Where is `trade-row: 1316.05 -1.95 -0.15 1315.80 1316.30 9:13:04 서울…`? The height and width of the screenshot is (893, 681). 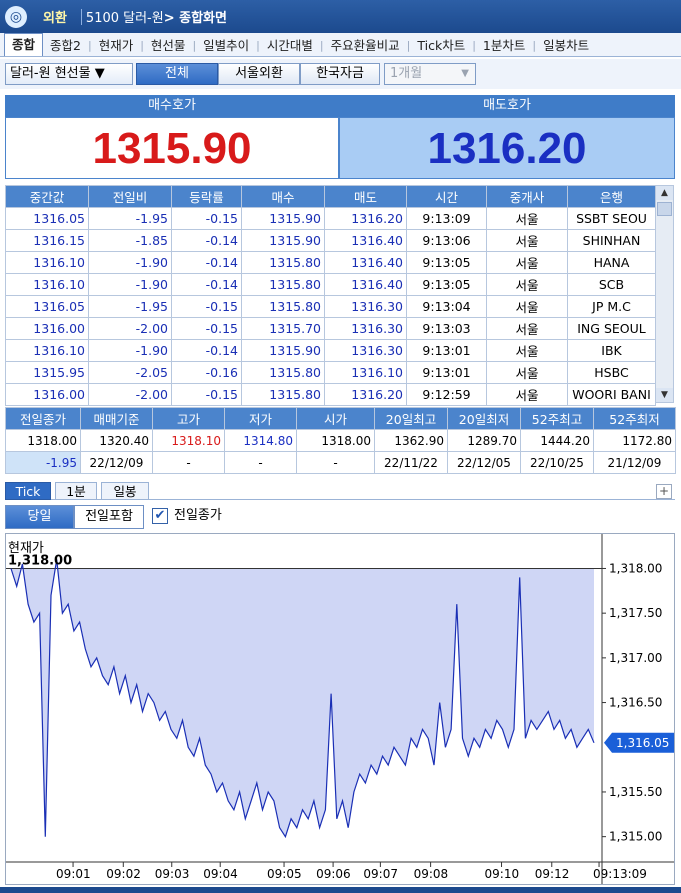 trade-row: 1316.05 -1.95 -0.15 1315.80 1316.30 9:13:04 서울… is located at coordinates (330, 306).